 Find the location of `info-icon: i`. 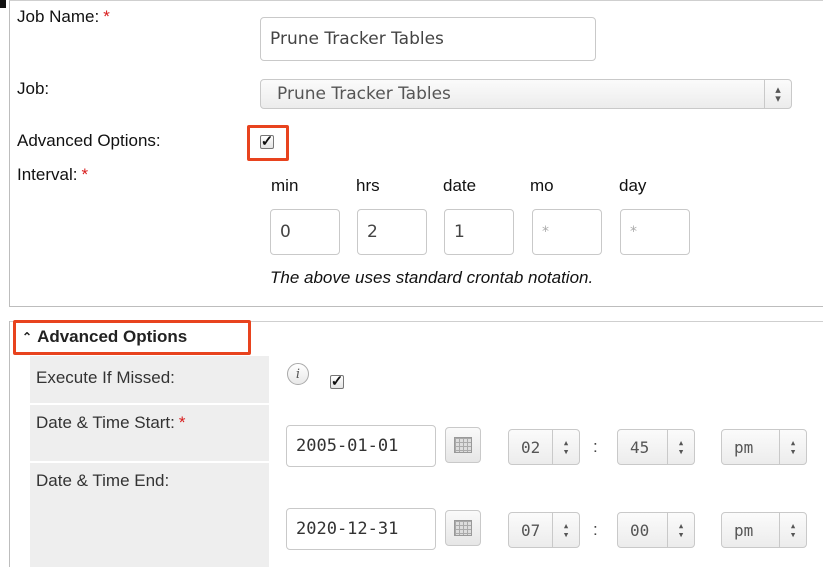

info-icon: i is located at coordinates (298, 374).